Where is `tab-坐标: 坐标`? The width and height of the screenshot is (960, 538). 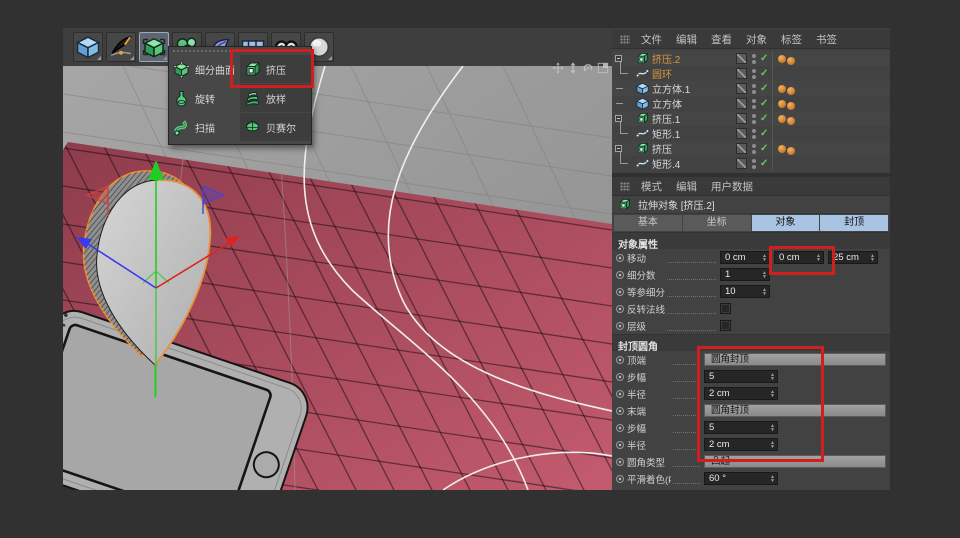
tab-坐标: 坐标 is located at coordinates (716, 223).